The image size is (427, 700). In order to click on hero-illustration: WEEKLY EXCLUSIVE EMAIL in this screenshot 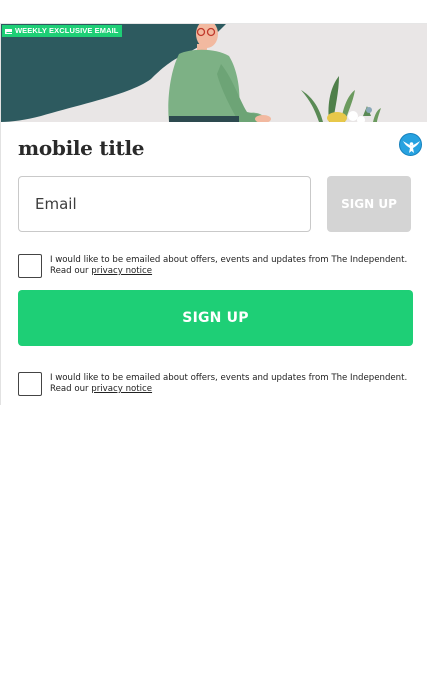, I will do `click(214, 73)`.